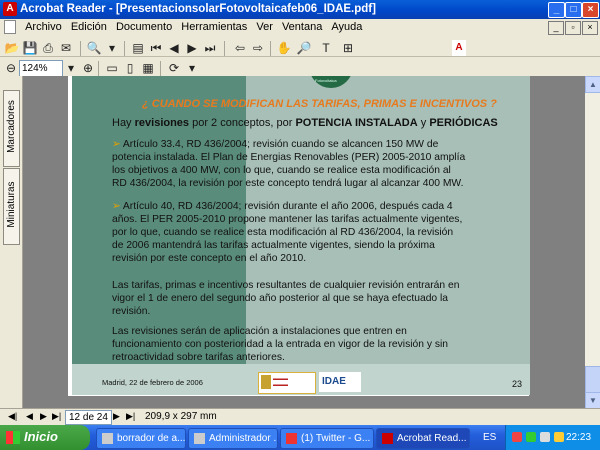 This screenshot has width=600, height=450. Describe the element at coordinates (89, 27) in the screenshot. I see `menu-edicion: Edición` at that location.